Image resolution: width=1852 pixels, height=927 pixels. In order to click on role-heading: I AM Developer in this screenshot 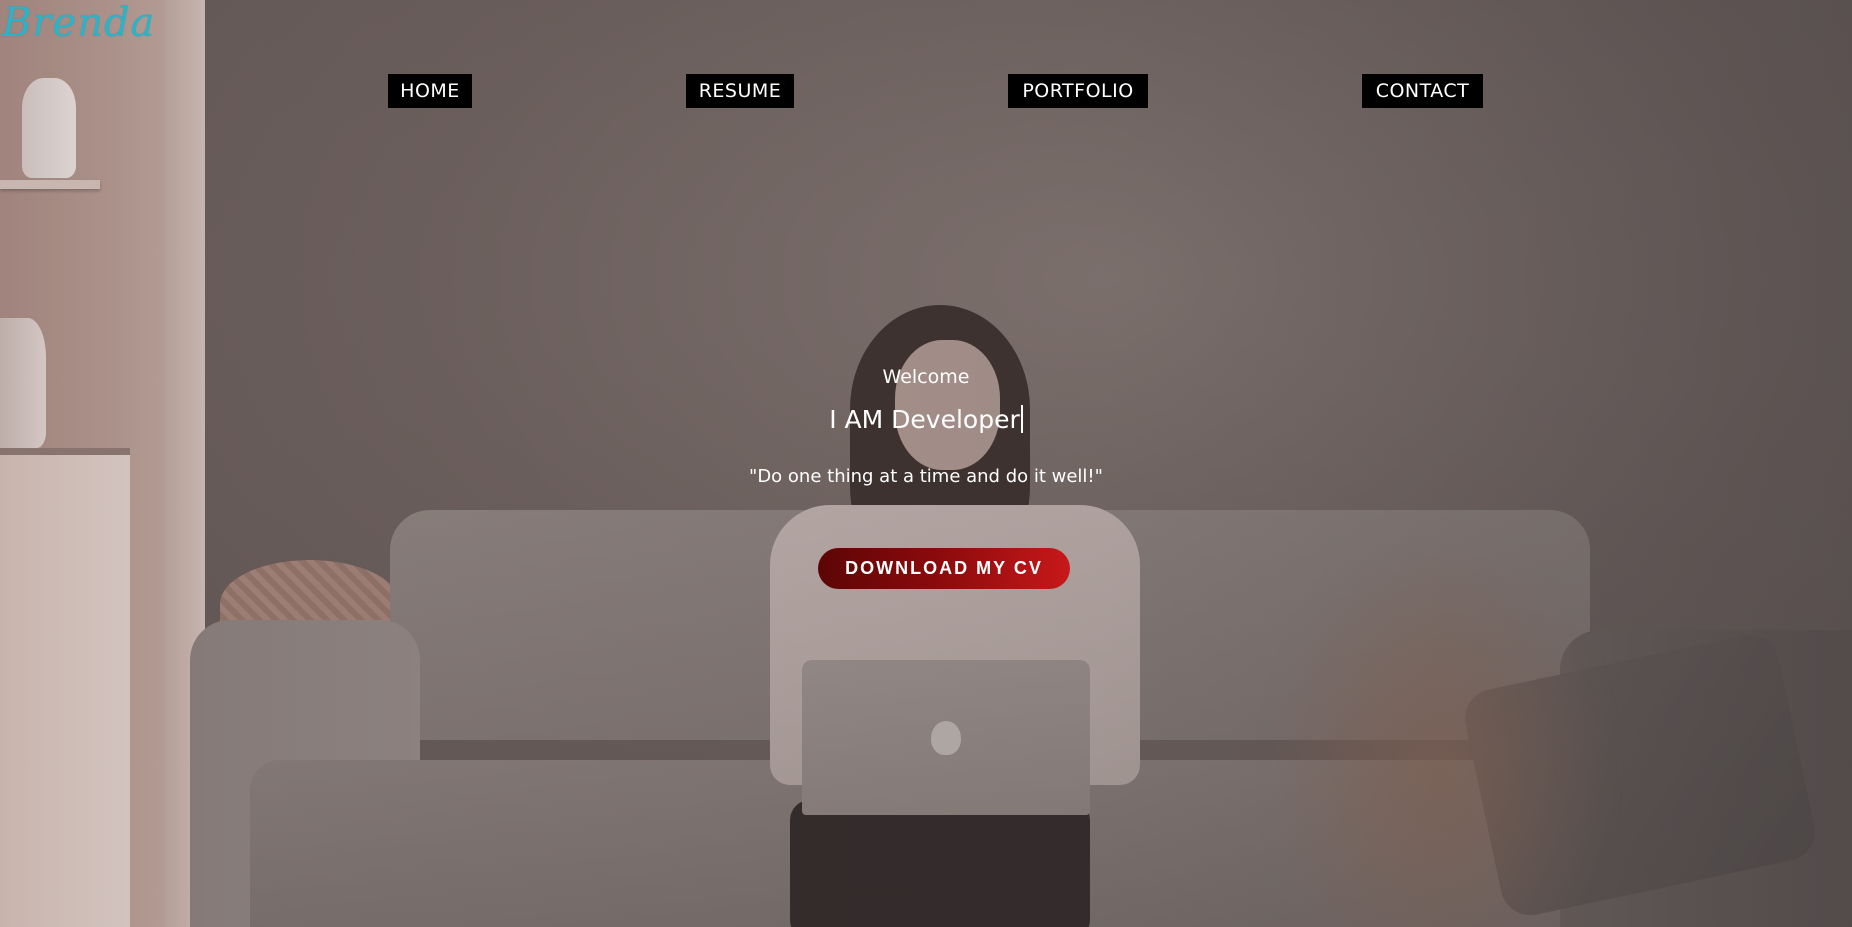, I will do `click(926, 419)`.